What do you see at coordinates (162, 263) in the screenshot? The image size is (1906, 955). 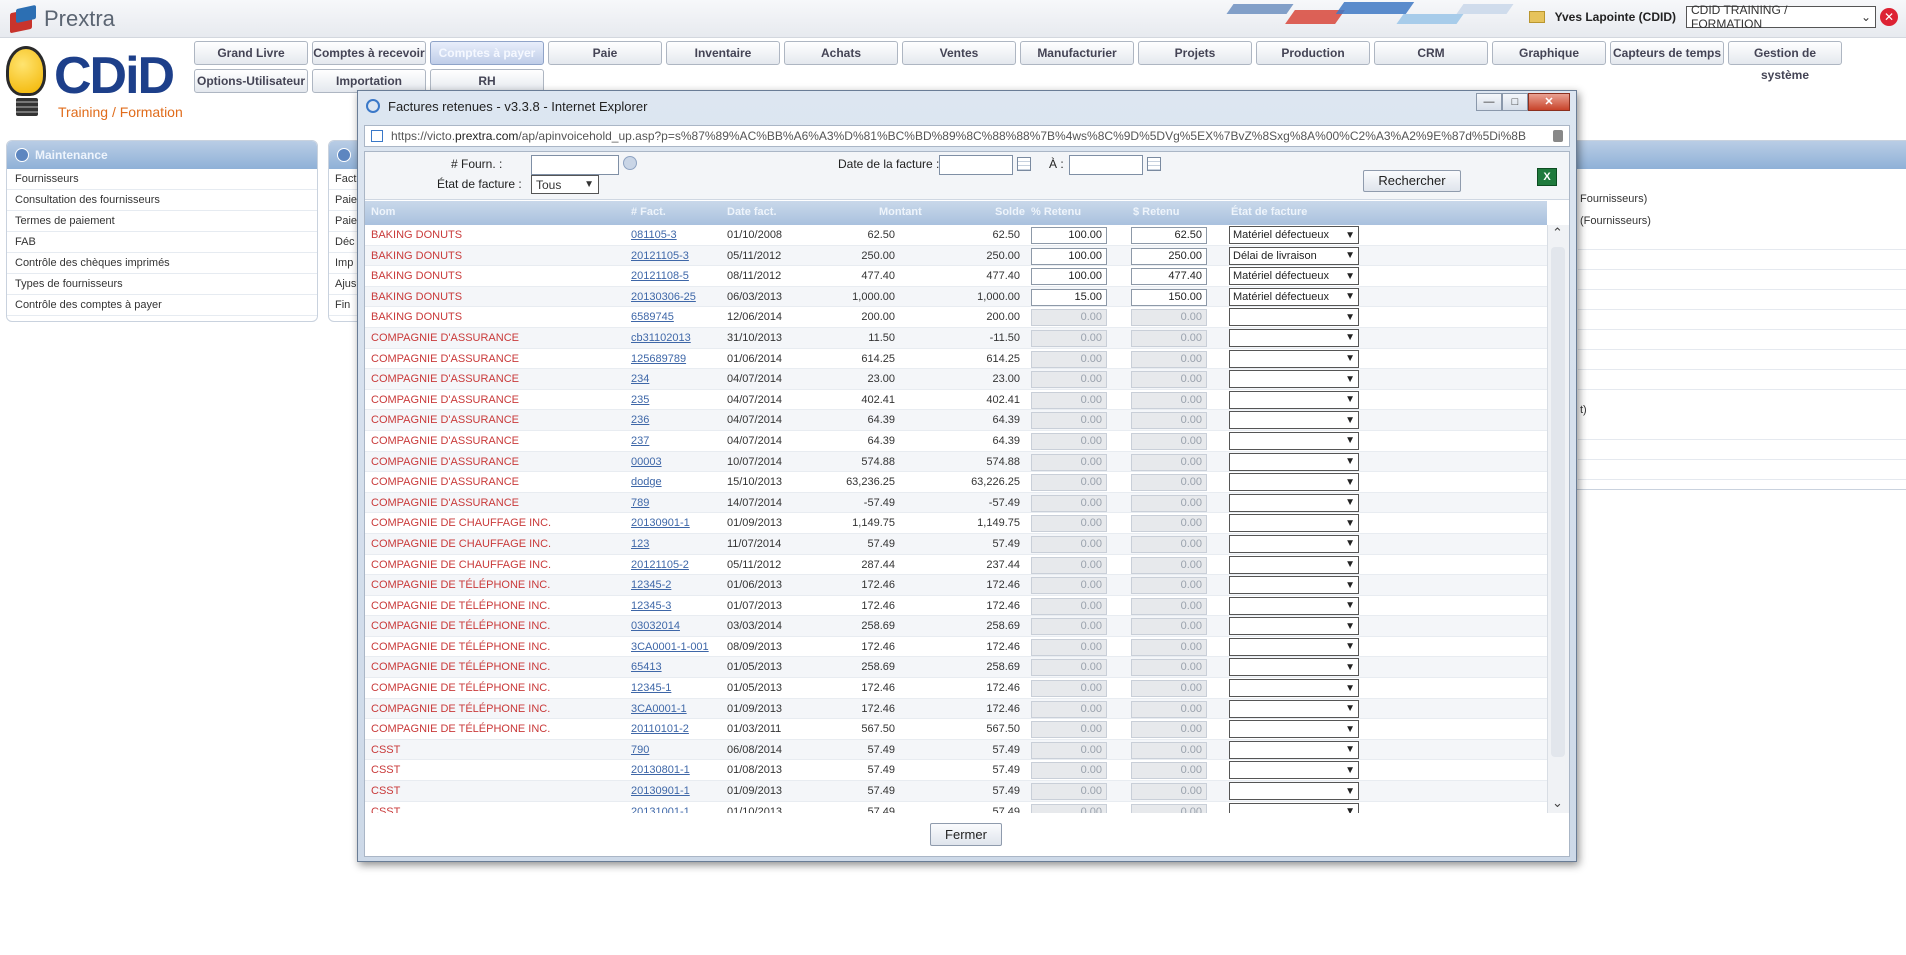 I see `menu-controle-cheques: Contrôle des chèques imprimés` at bounding box center [162, 263].